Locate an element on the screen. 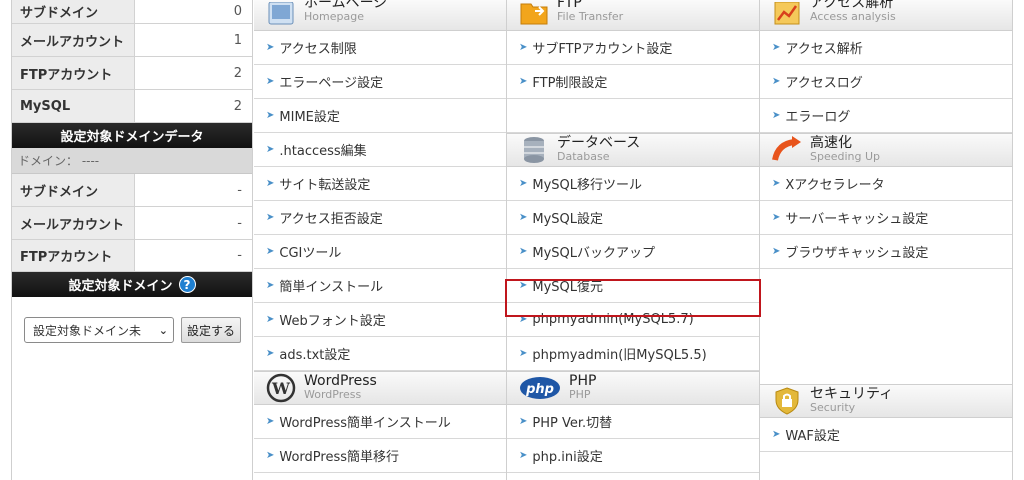  stat-label: サブドメイン is located at coordinates (73, 11).